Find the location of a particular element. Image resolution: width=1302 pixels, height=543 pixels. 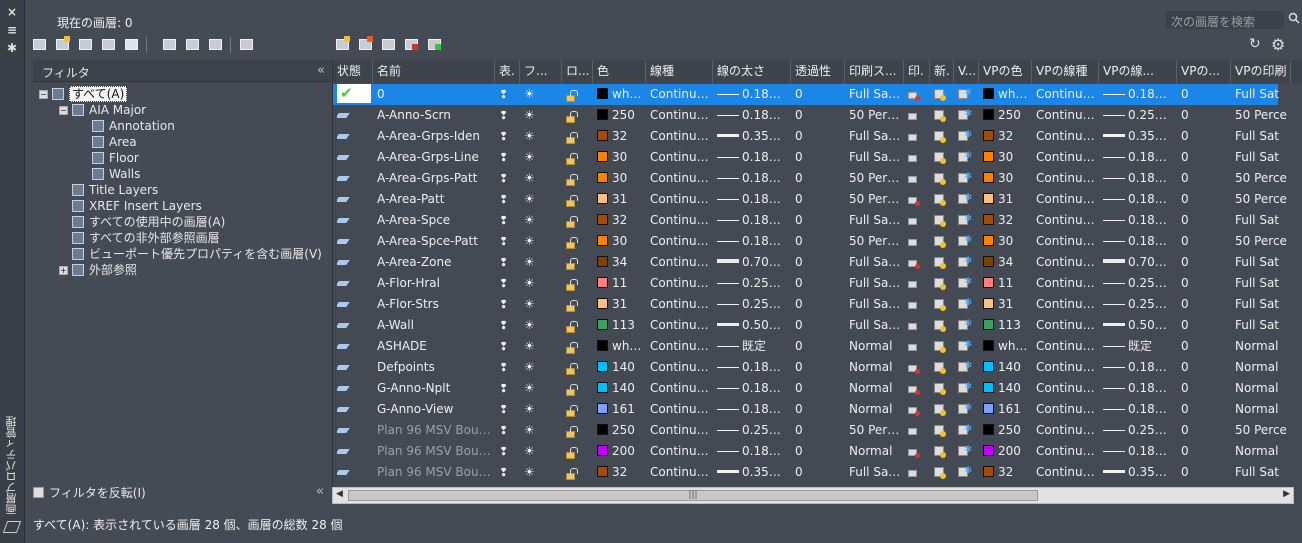

checkbox-icon is located at coordinates (38, 492).